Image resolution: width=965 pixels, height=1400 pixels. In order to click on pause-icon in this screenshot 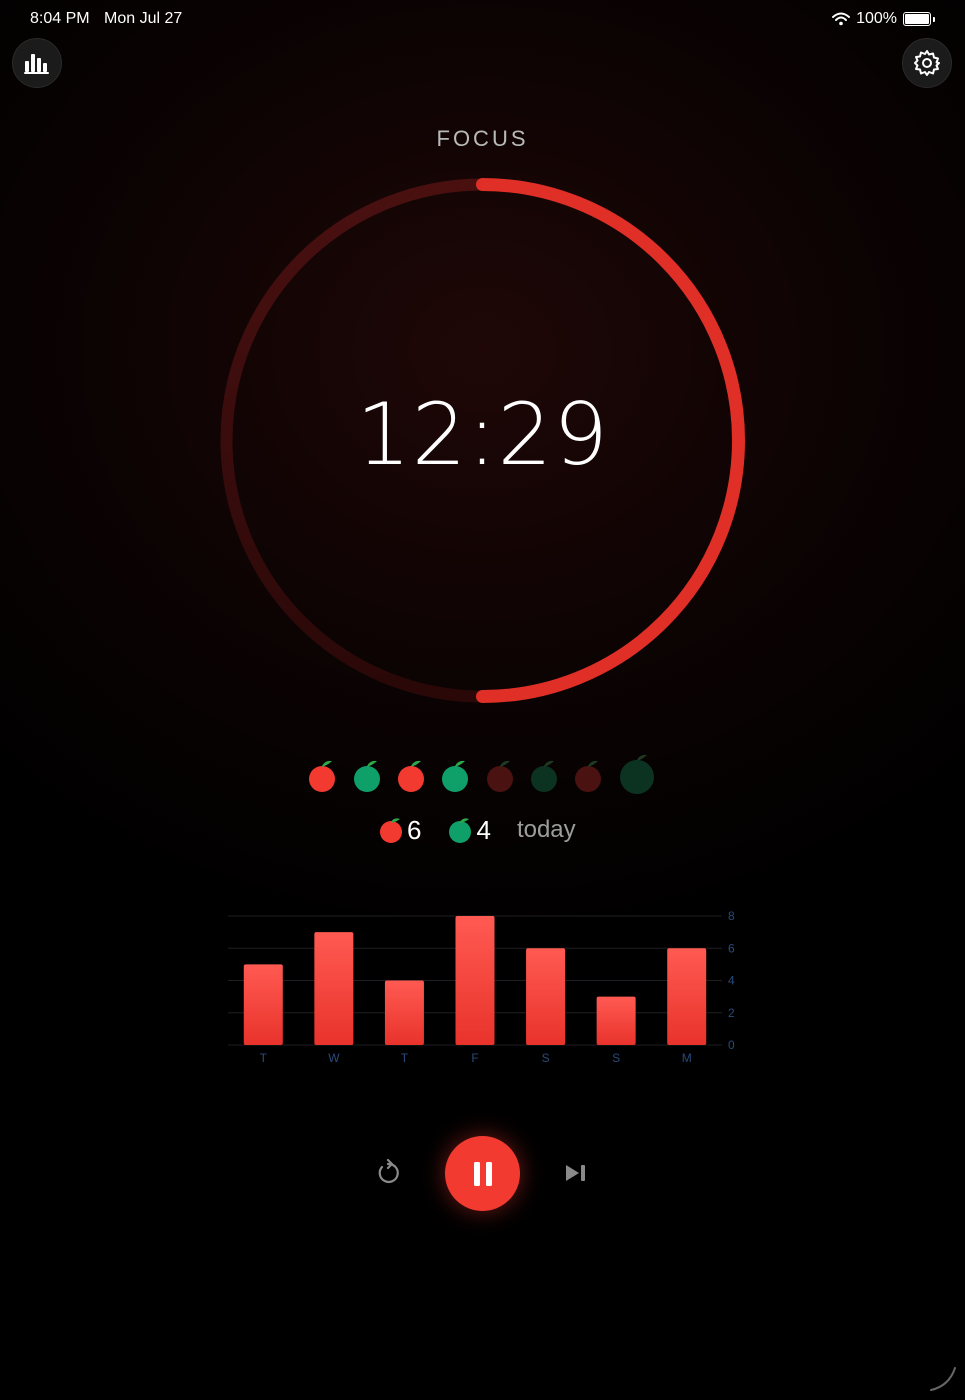, I will do `click(482, 1173)`.